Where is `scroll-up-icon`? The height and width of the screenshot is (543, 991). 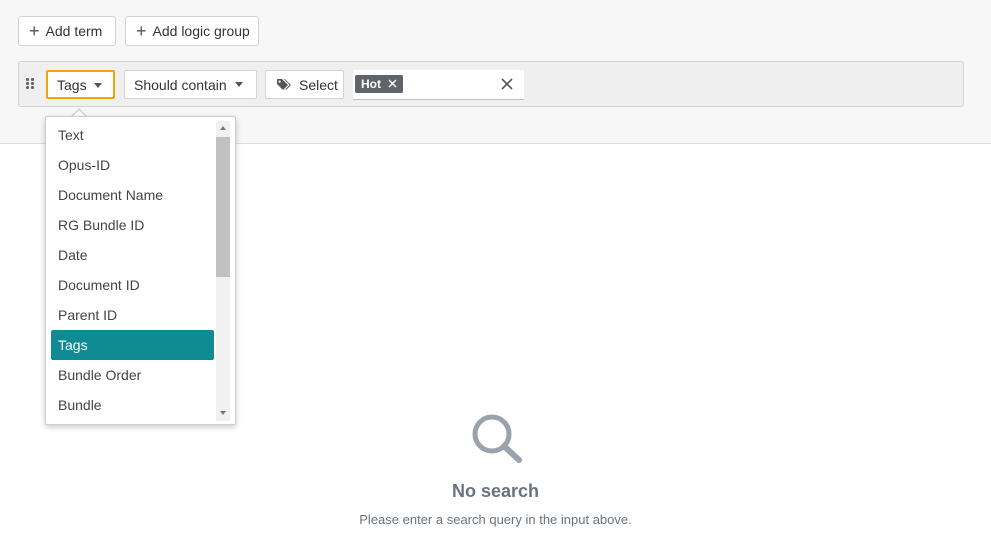
scroll-up-icon is located at coordinates (223, 128).